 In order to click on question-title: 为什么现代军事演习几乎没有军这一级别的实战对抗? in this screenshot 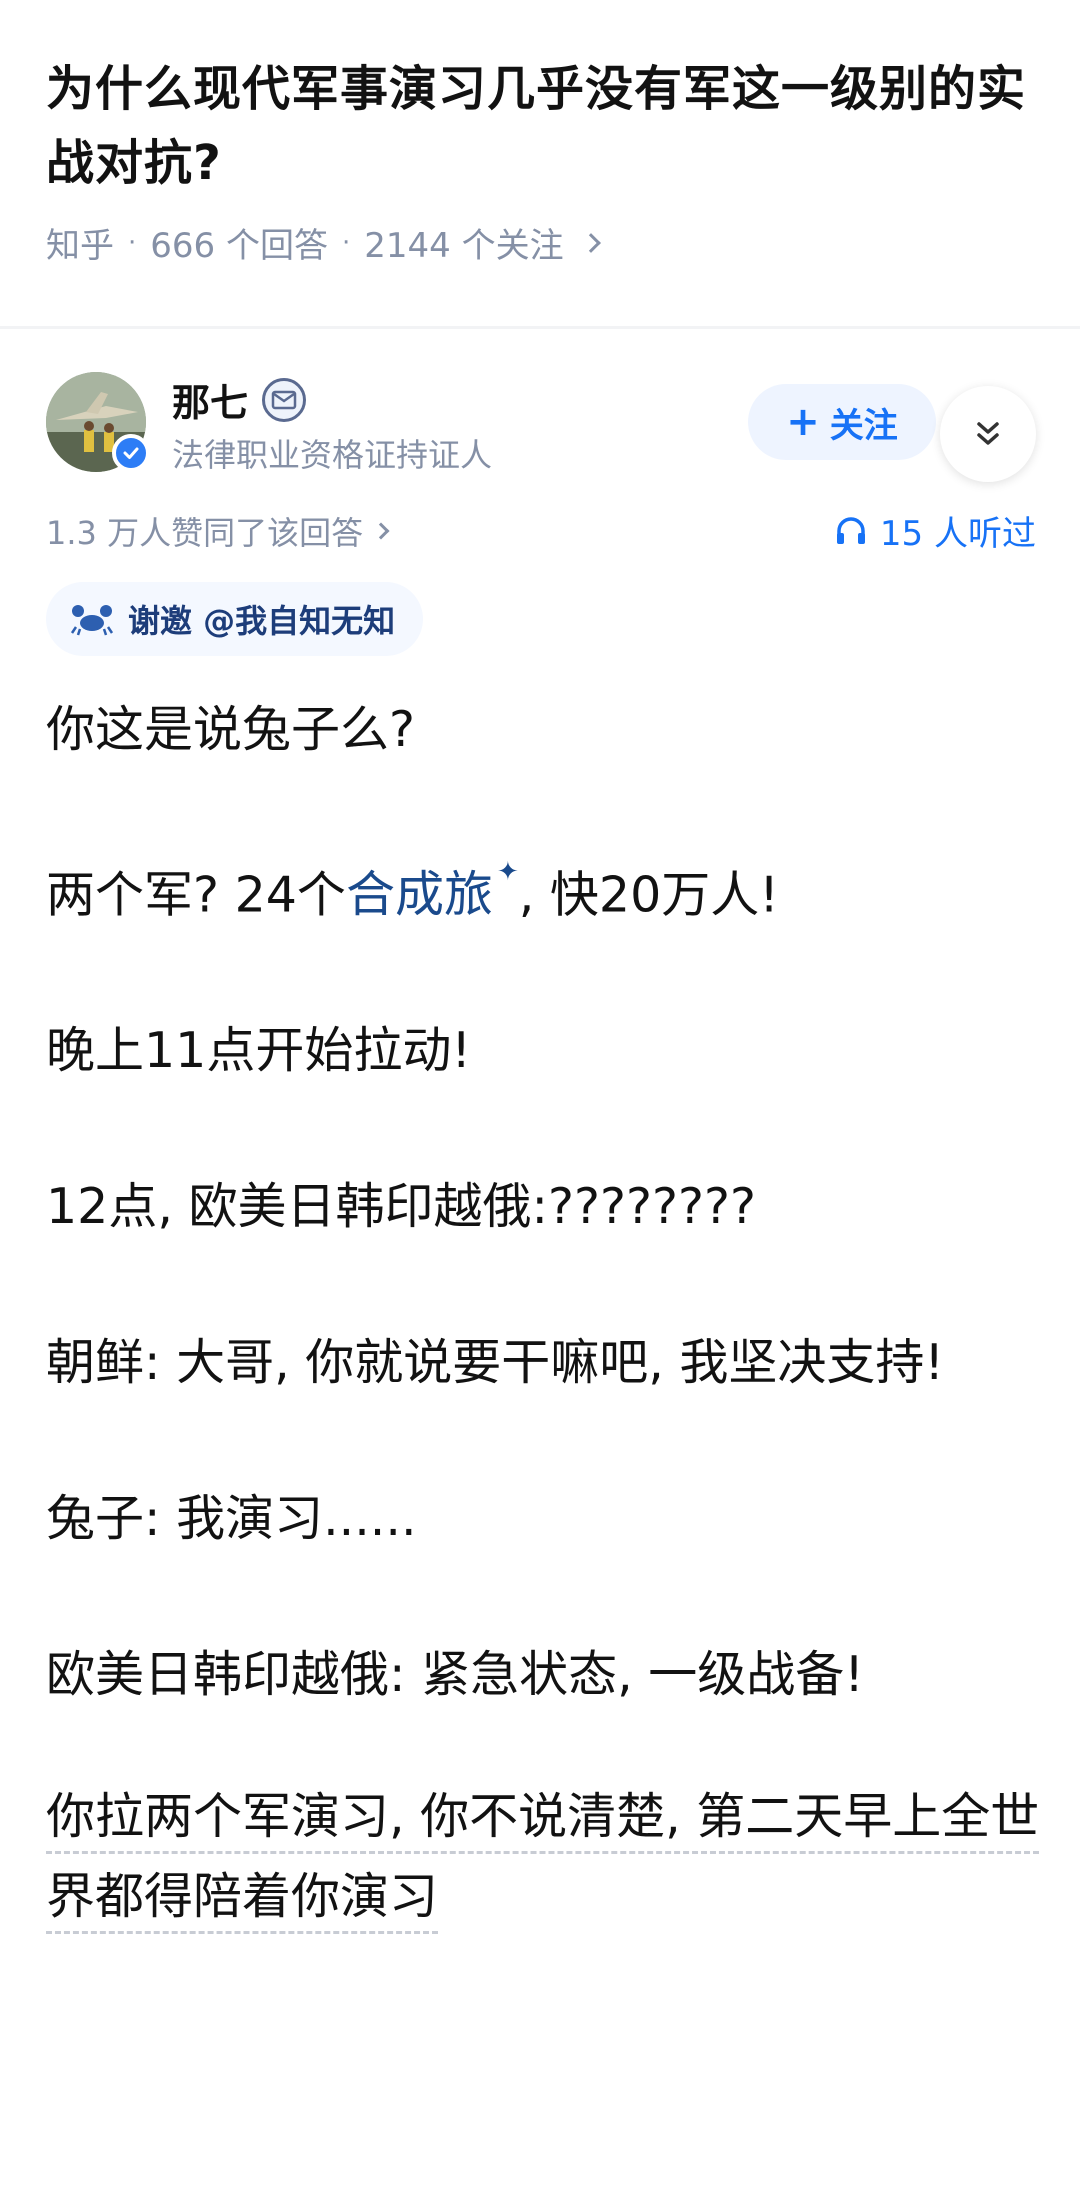, I will do `click(541, 126)`.